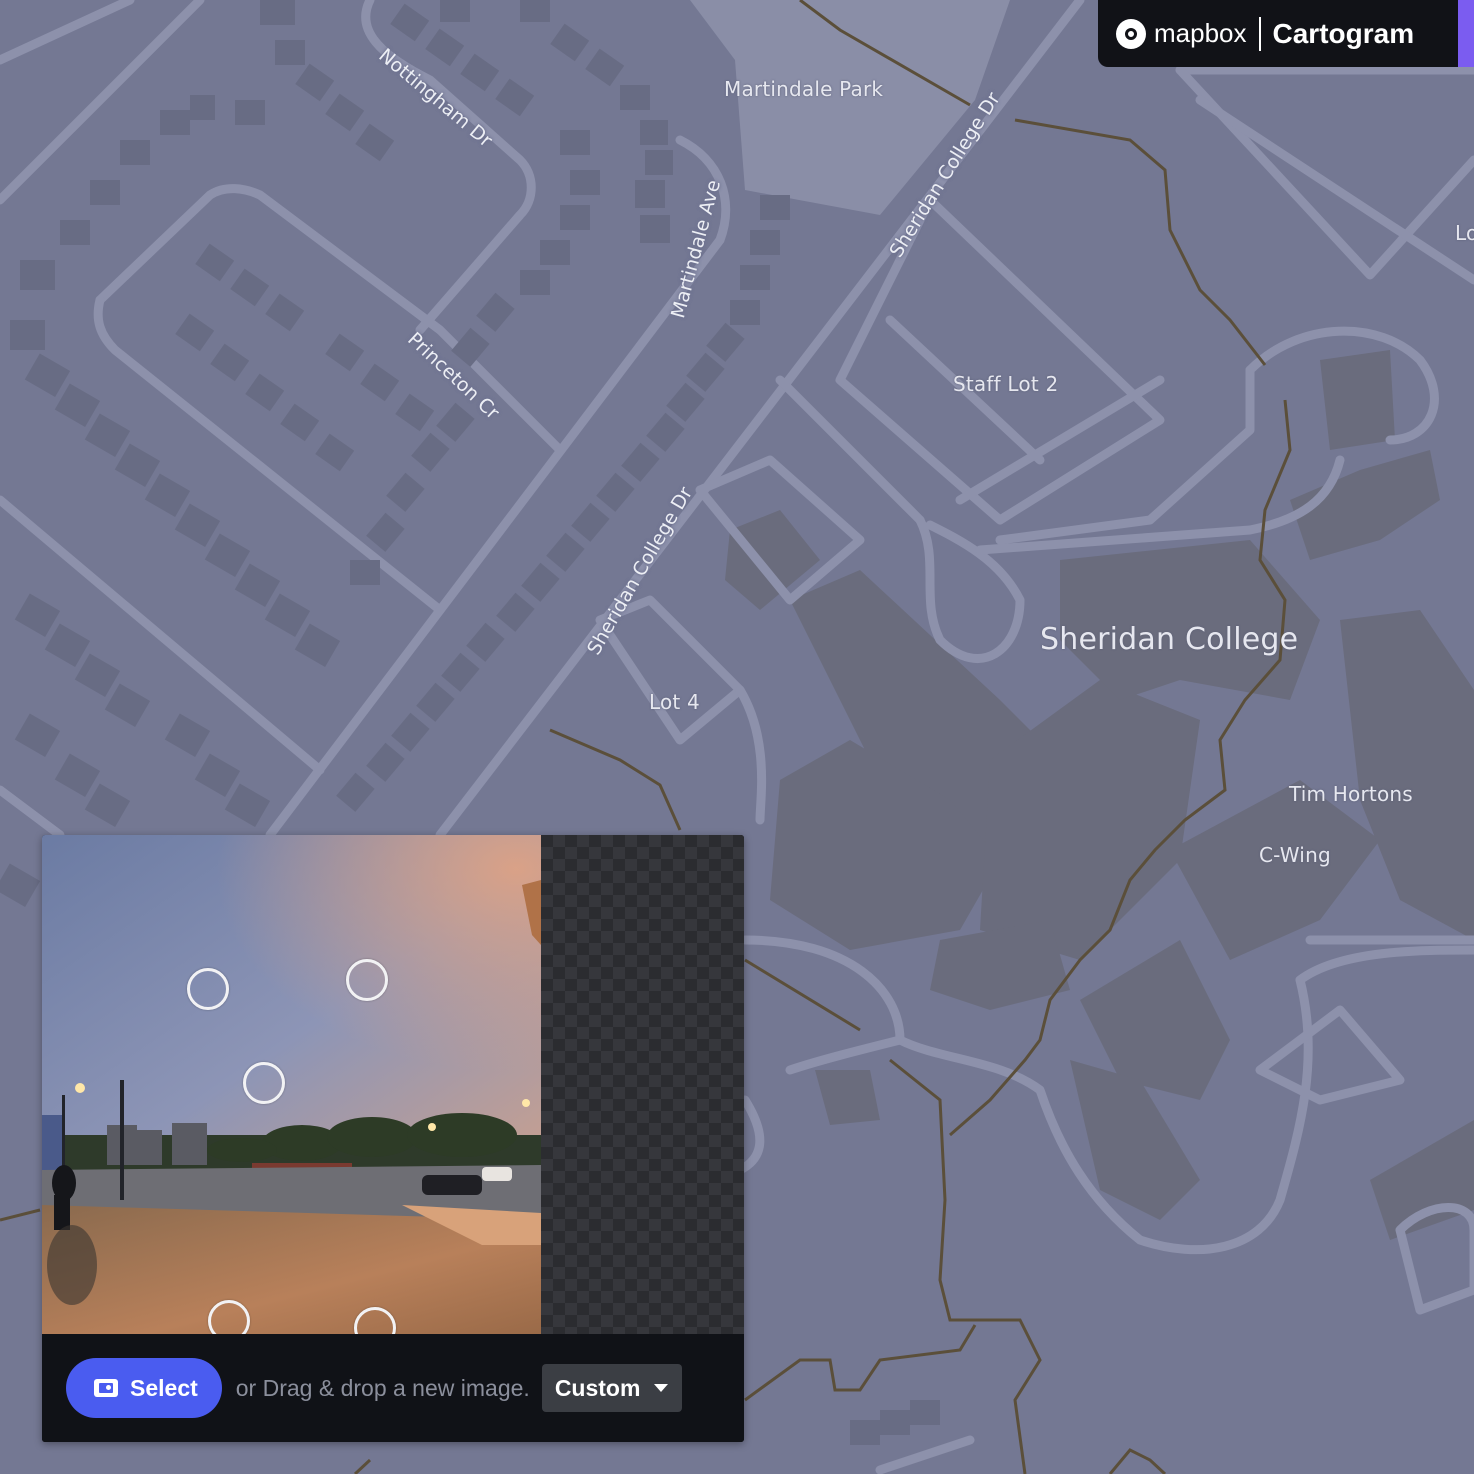 This screenshot has height=1474, width=1474. Describe the element at coordinates (1169, 639) in the screenshot. I see `sheridan-college-label: Sheridan College` at that location.